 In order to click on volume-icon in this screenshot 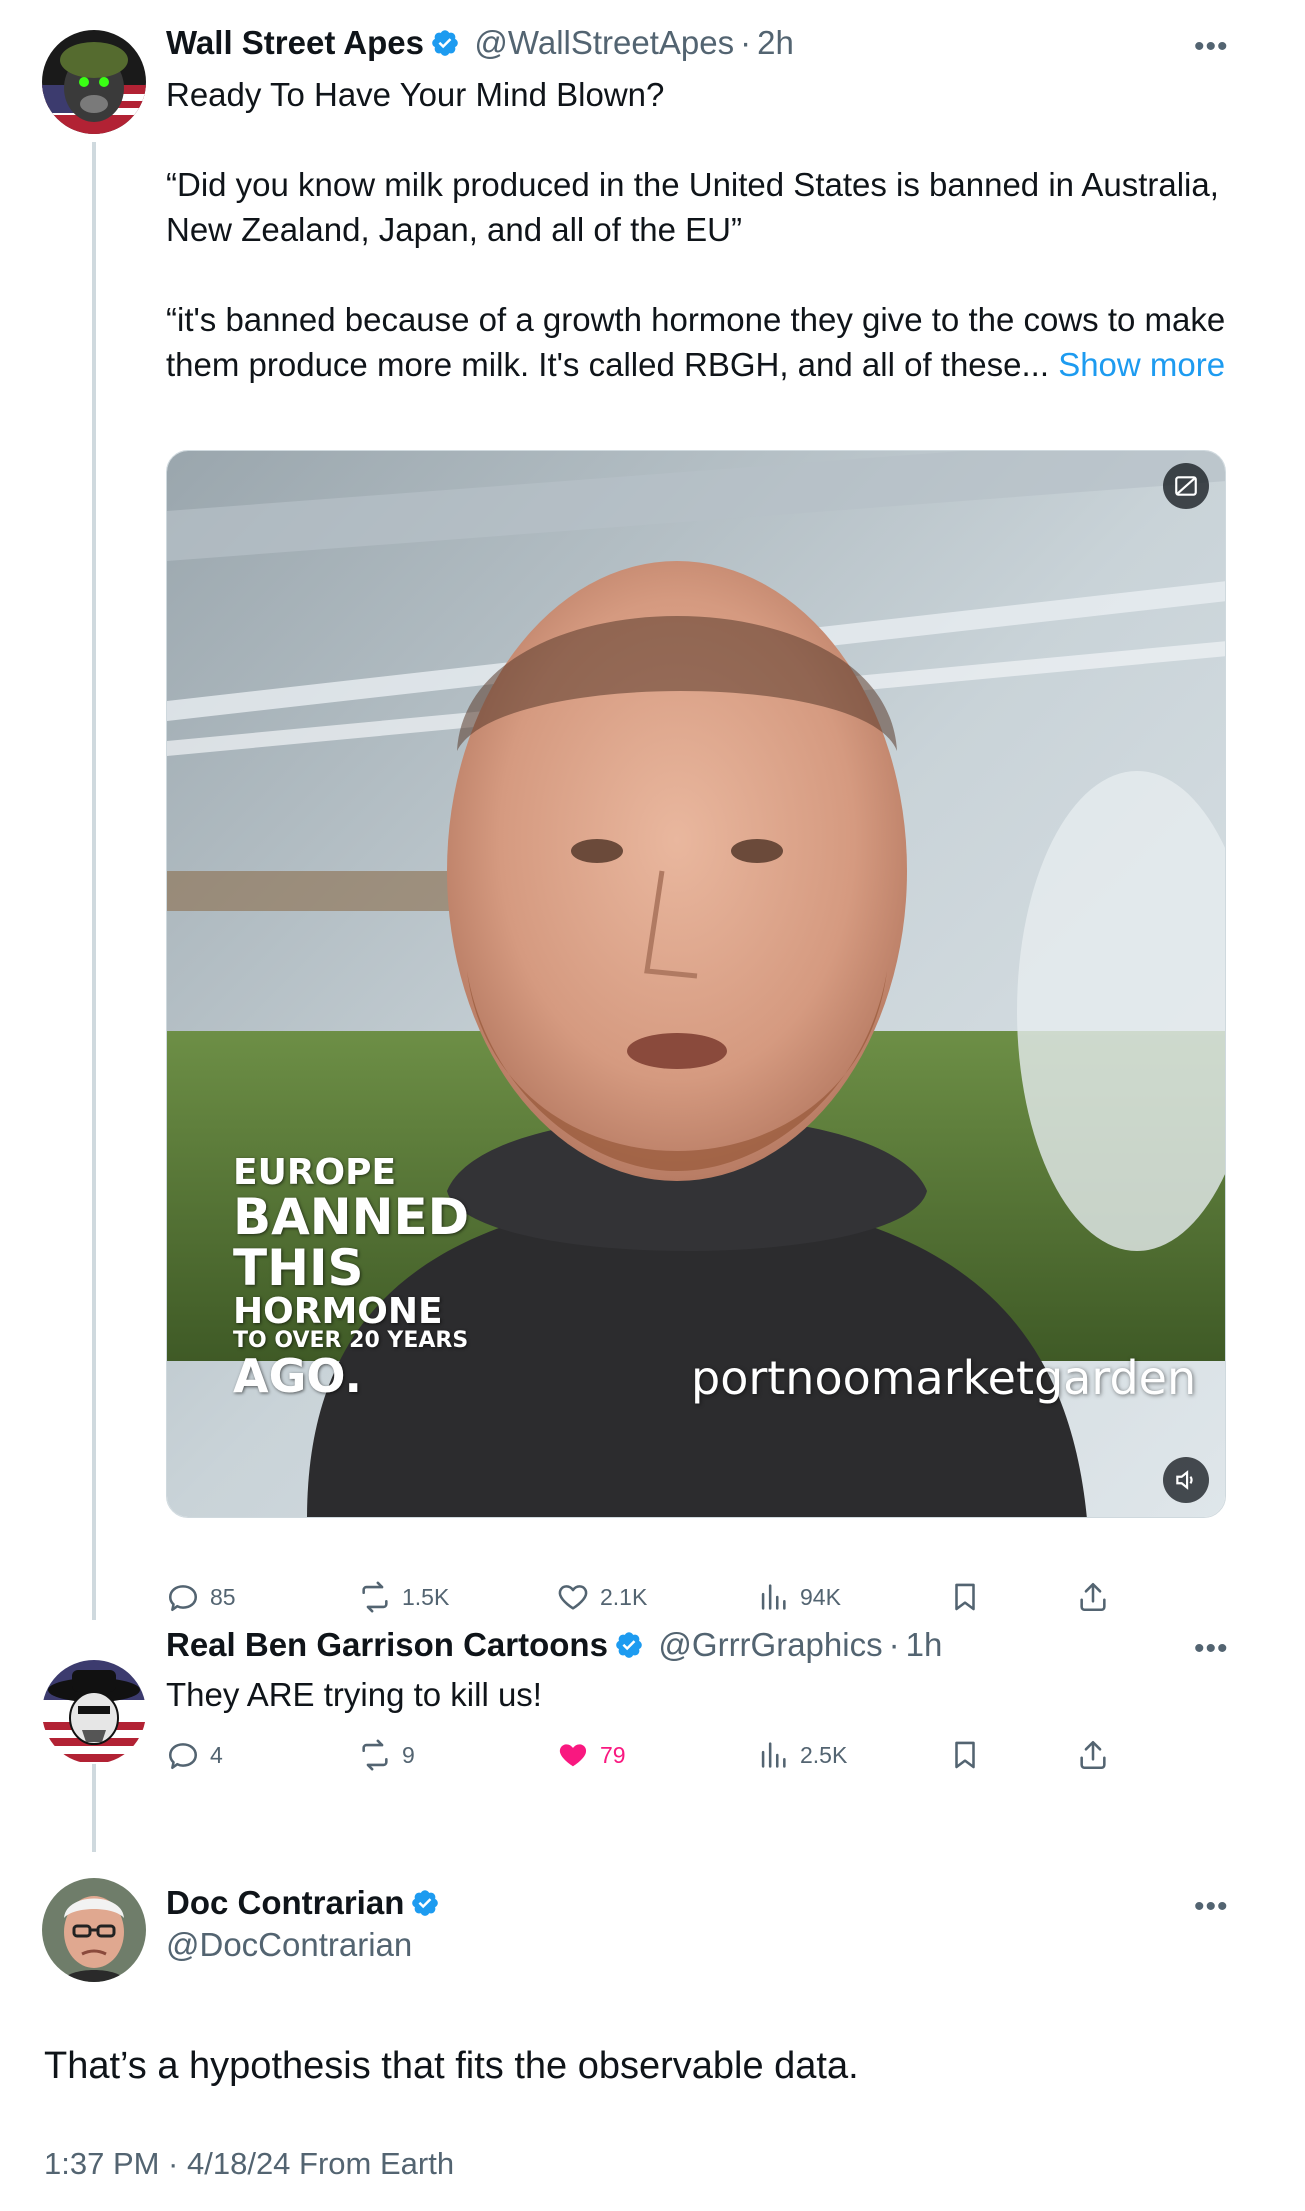, I will do `click(1186, 1480)`.